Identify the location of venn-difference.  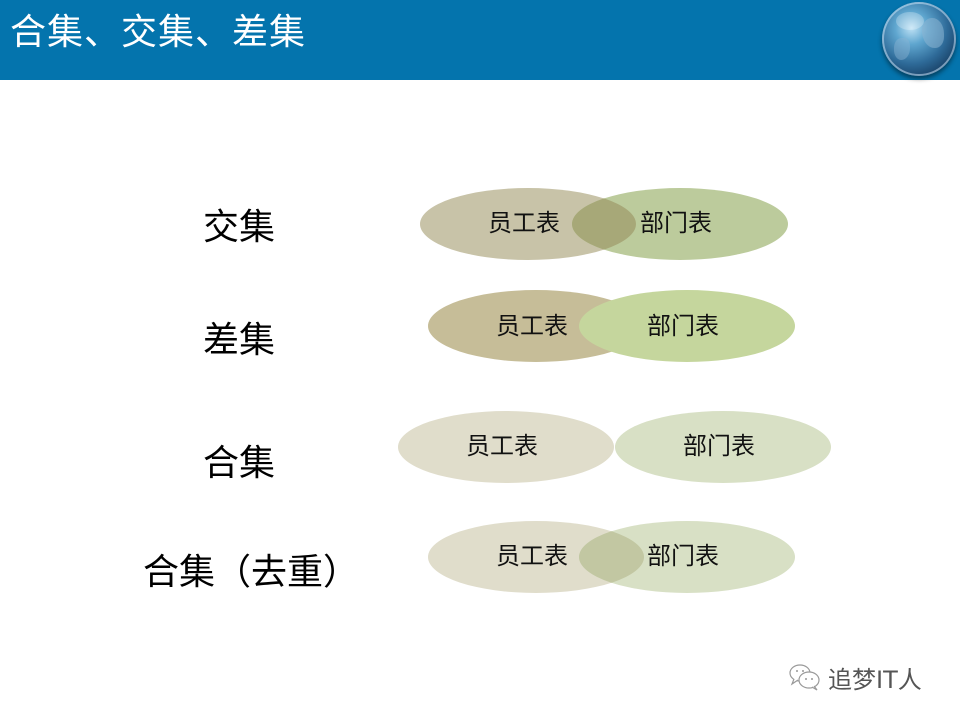
(611, 326).